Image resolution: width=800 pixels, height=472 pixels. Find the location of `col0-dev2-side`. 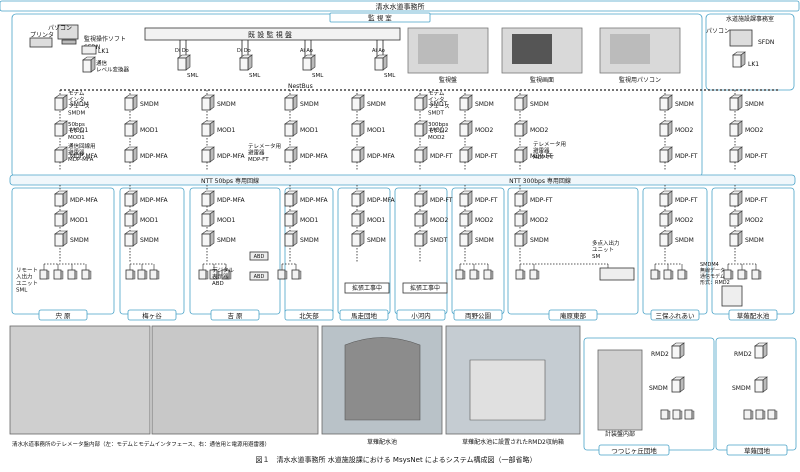

col0-dev2-side is located at coordinates (65, 154).